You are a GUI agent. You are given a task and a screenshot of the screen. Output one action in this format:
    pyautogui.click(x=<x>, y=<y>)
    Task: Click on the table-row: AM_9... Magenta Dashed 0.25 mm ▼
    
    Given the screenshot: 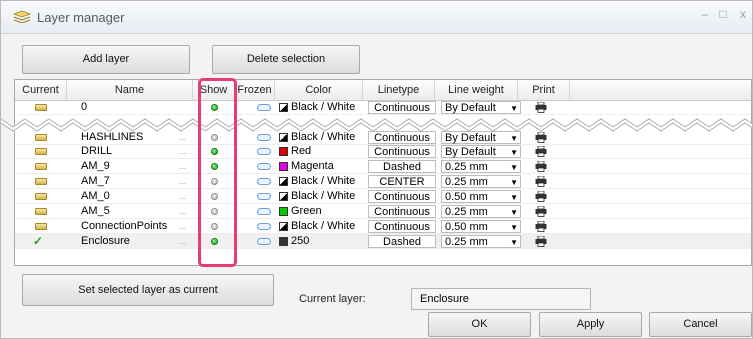 What is the action you would take?
    pyautogui.click(x=383, y=166)
    